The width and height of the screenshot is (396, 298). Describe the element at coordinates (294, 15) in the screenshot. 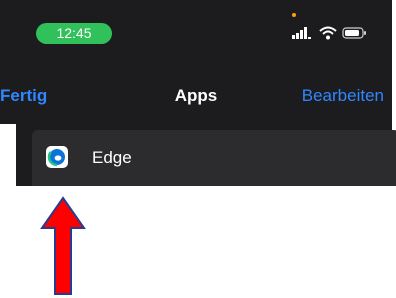

I see `privacy-indicator-dot` at that location.